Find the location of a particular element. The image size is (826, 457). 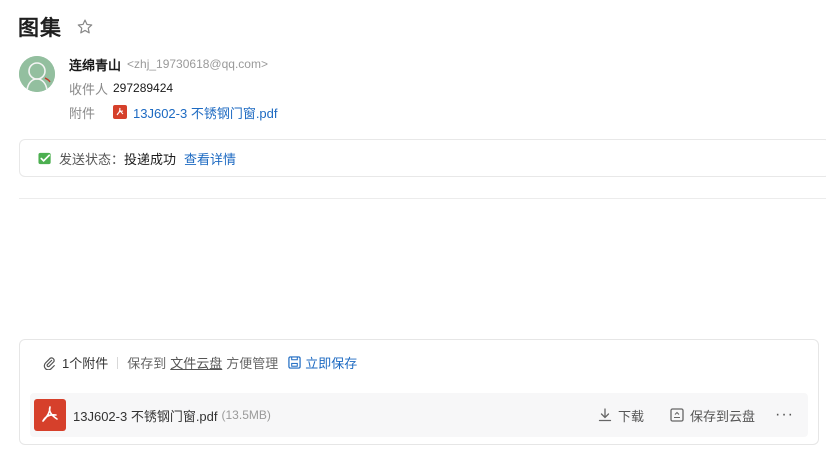

download-icon is located at coordinates (605, 415).